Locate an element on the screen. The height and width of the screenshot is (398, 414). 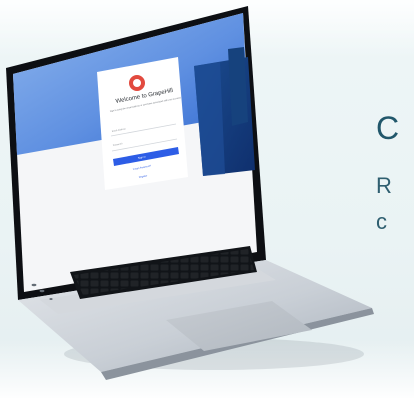
usb-port-icon is located at coordinates (34, 285).